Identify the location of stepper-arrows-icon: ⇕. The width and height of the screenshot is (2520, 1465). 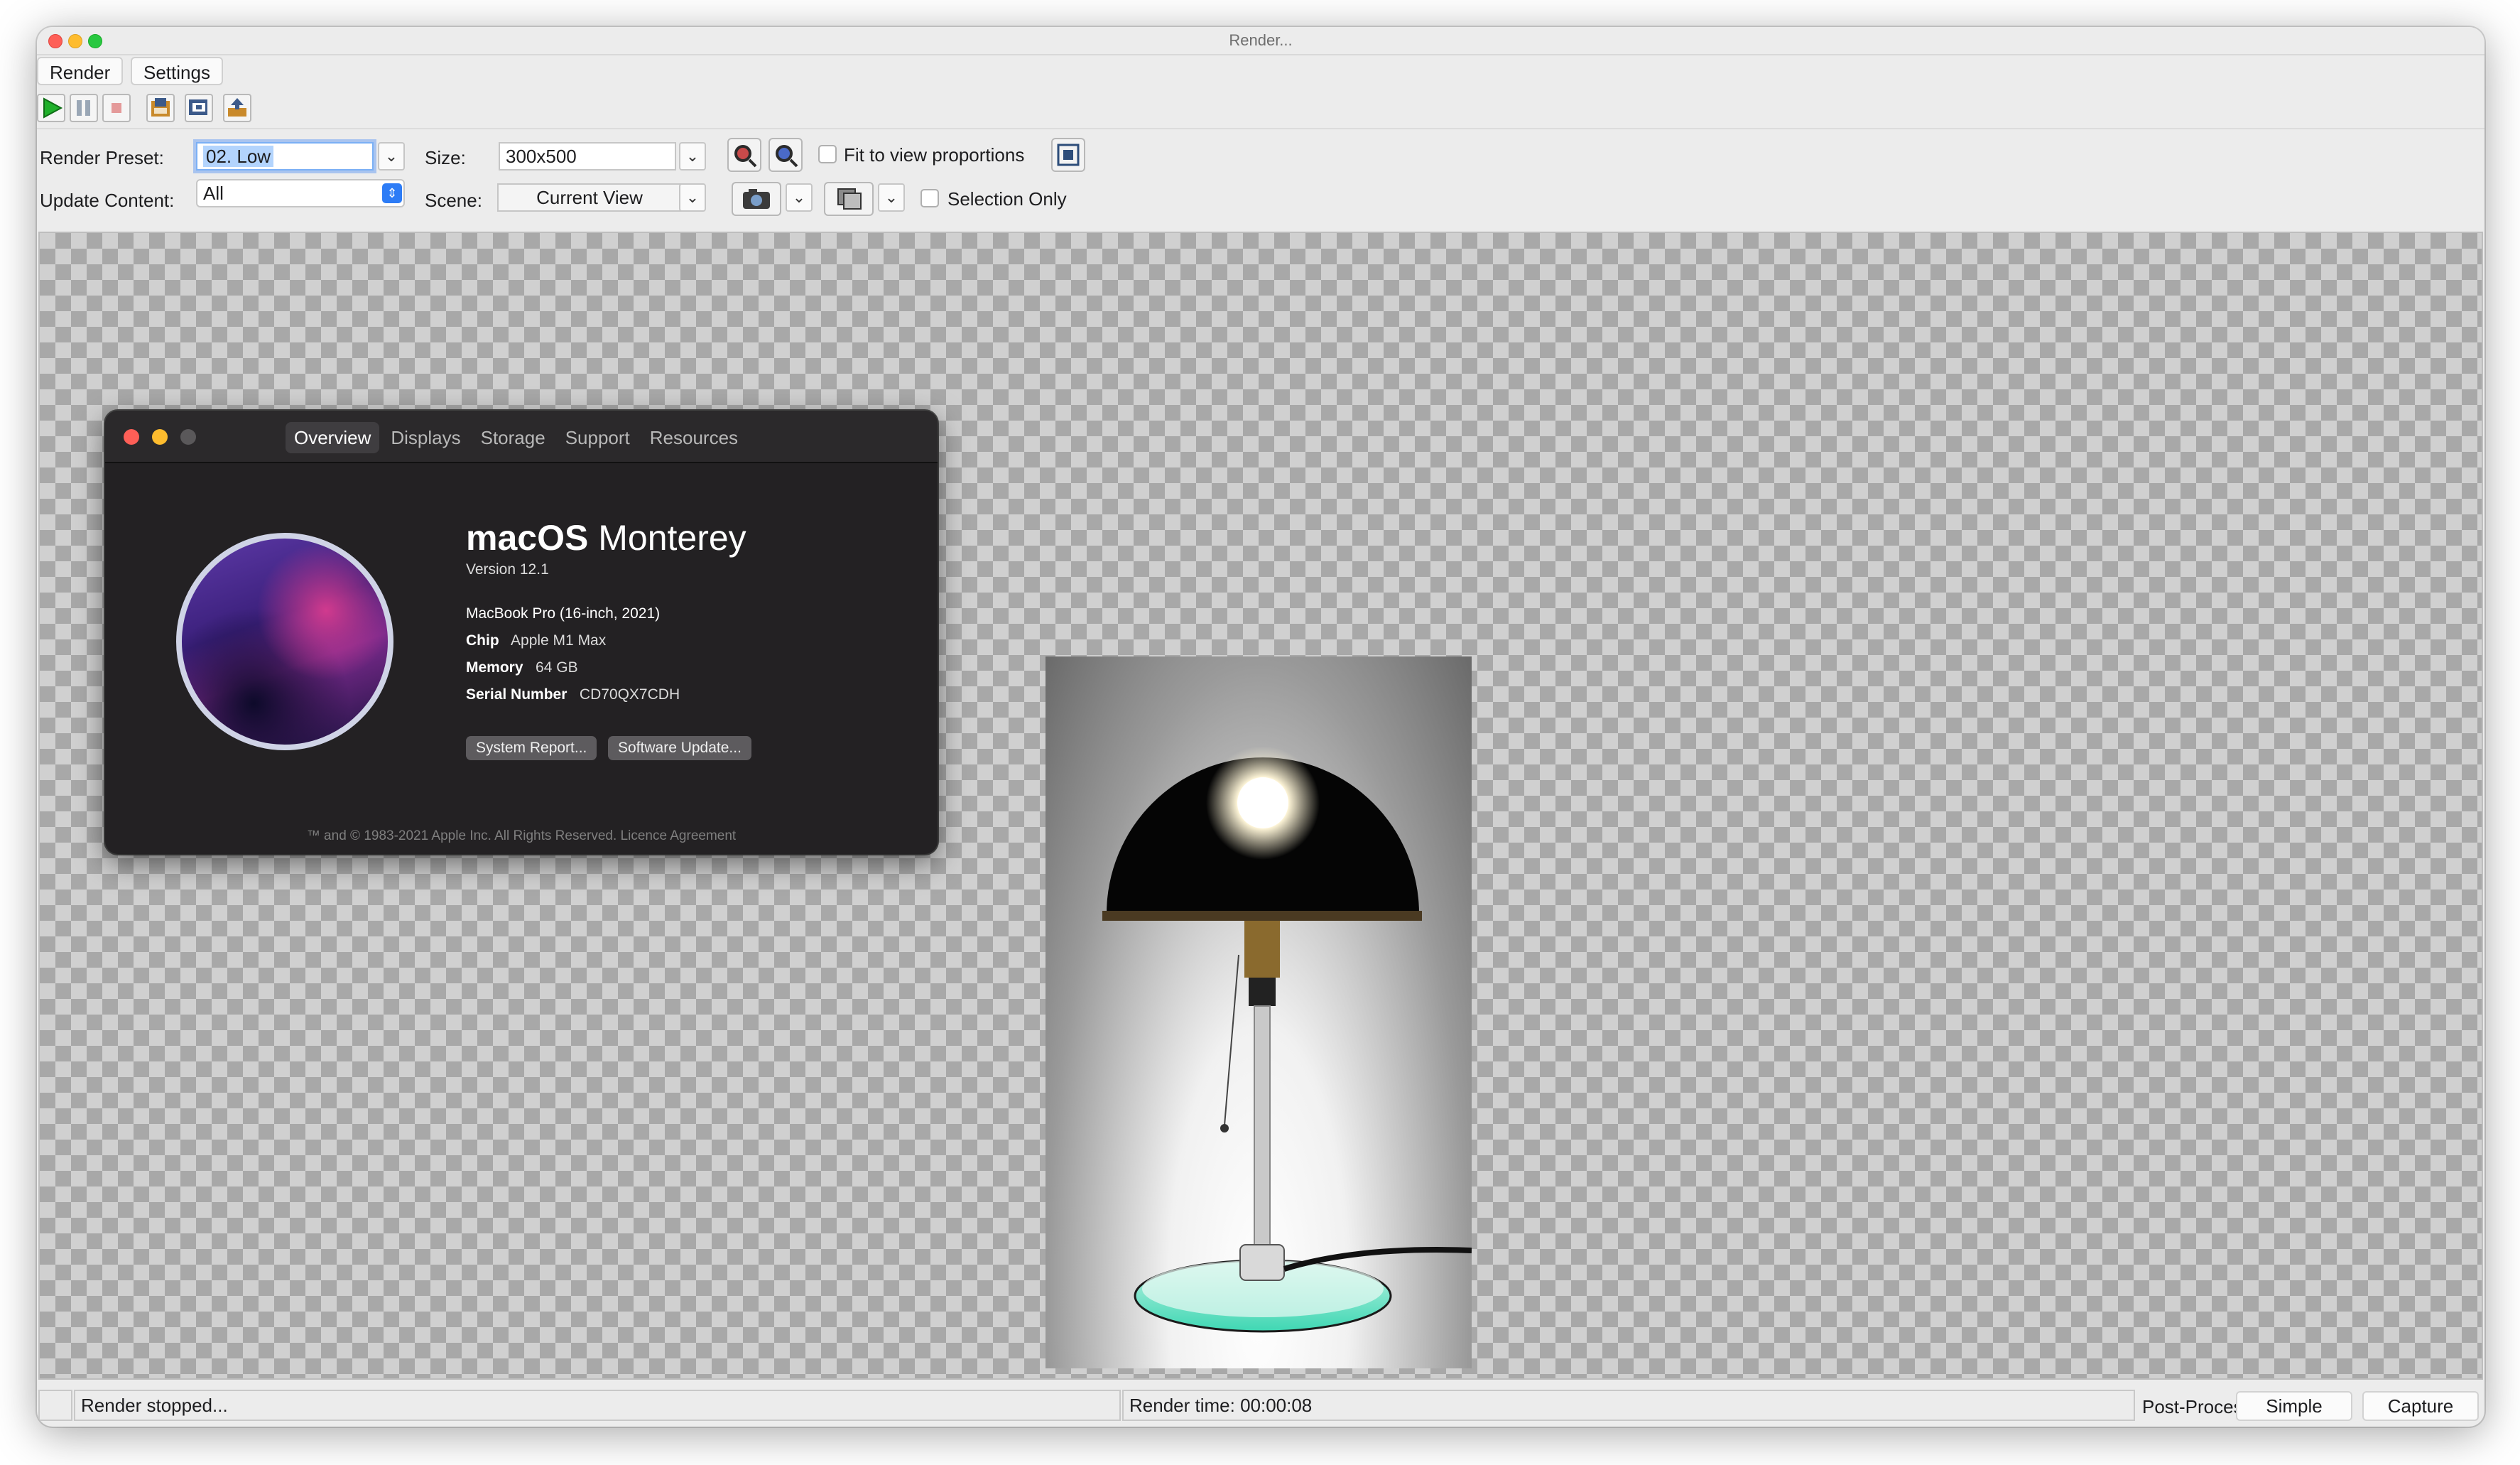
(392, 193).